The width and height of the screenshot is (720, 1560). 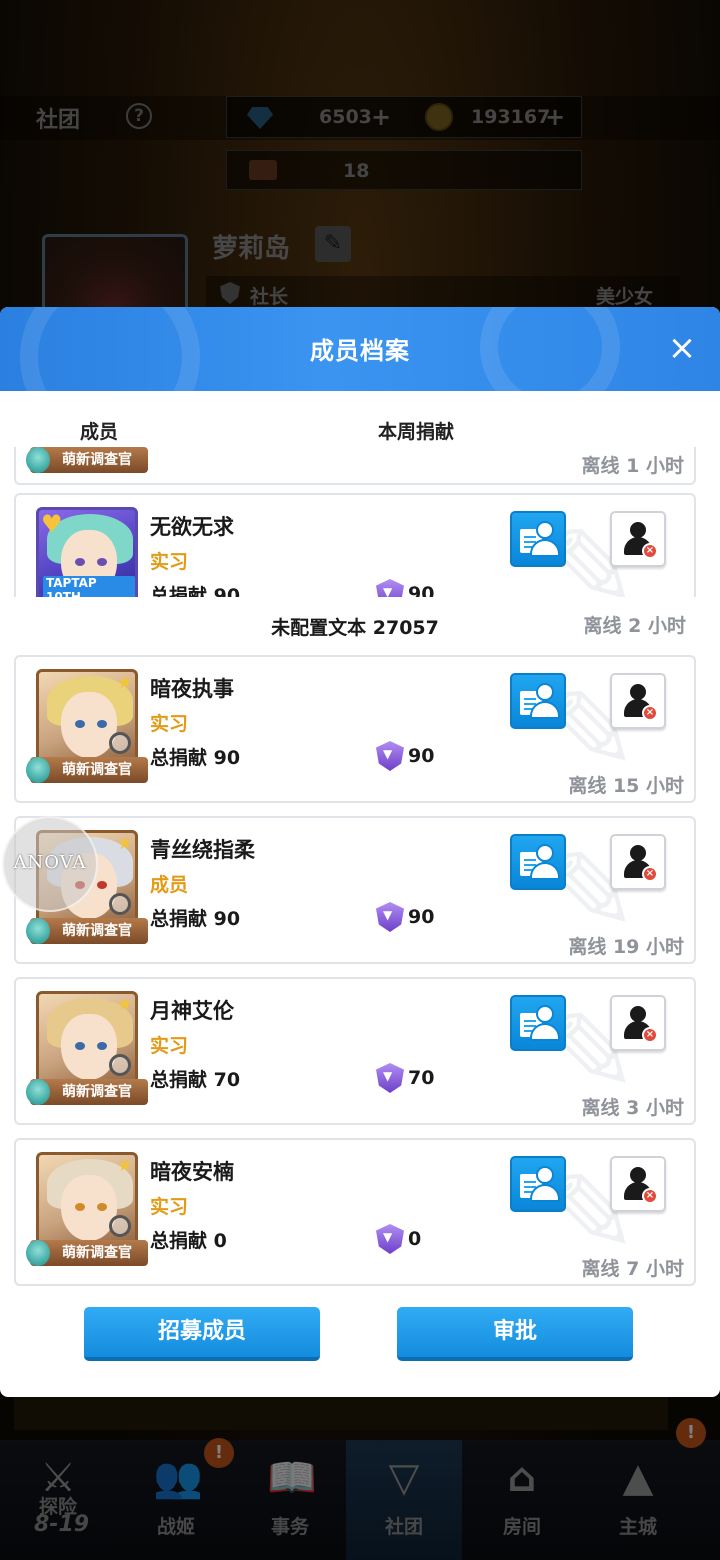 I want to click on member-name: 月神艾伦, so click(x=192, y=1011).